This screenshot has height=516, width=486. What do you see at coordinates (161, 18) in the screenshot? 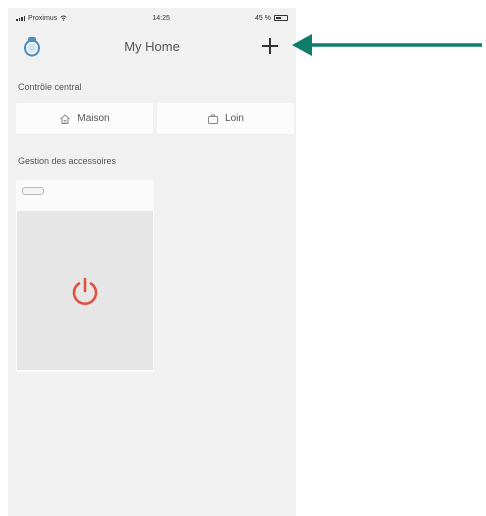
I see `status-time: 14:25` at bounding box center [161, 18].